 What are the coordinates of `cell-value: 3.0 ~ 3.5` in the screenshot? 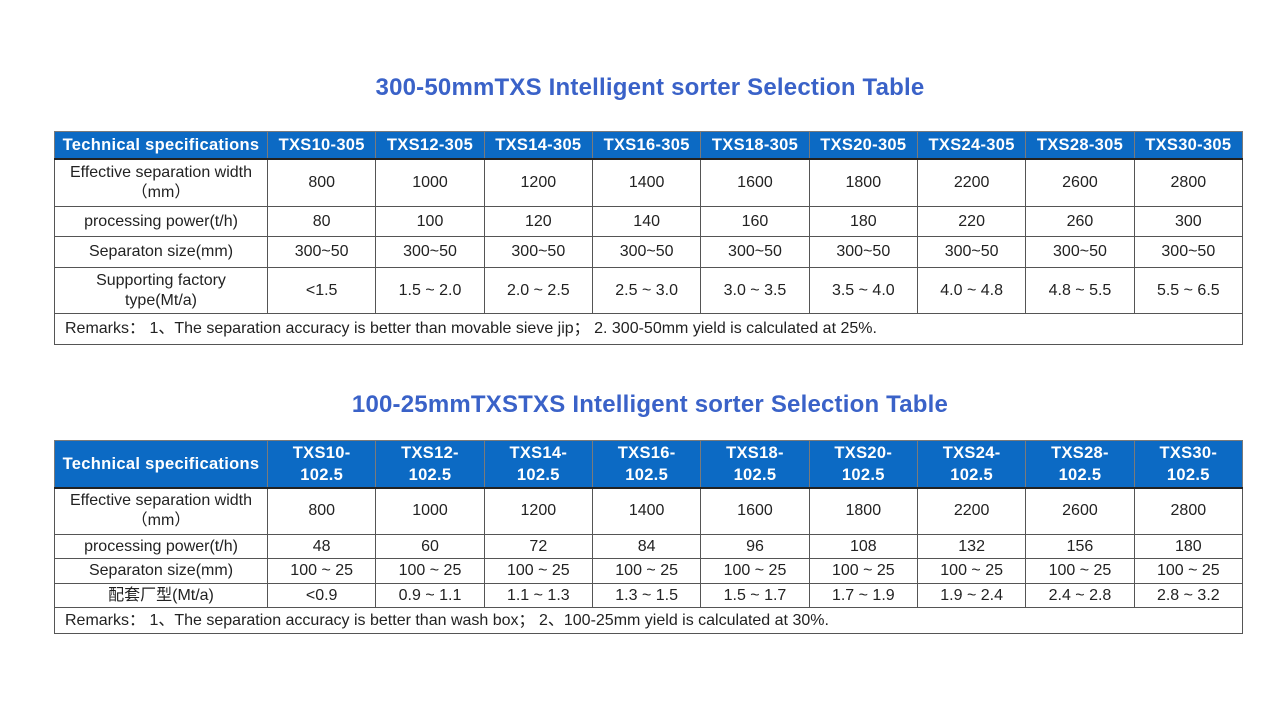 It's located at (755, 290).